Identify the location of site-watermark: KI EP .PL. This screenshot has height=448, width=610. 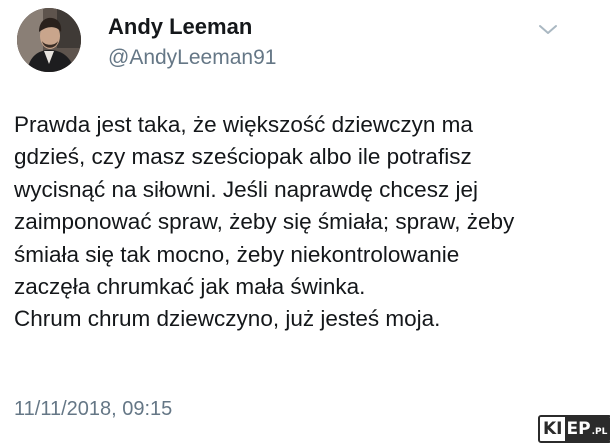
(574, 429).